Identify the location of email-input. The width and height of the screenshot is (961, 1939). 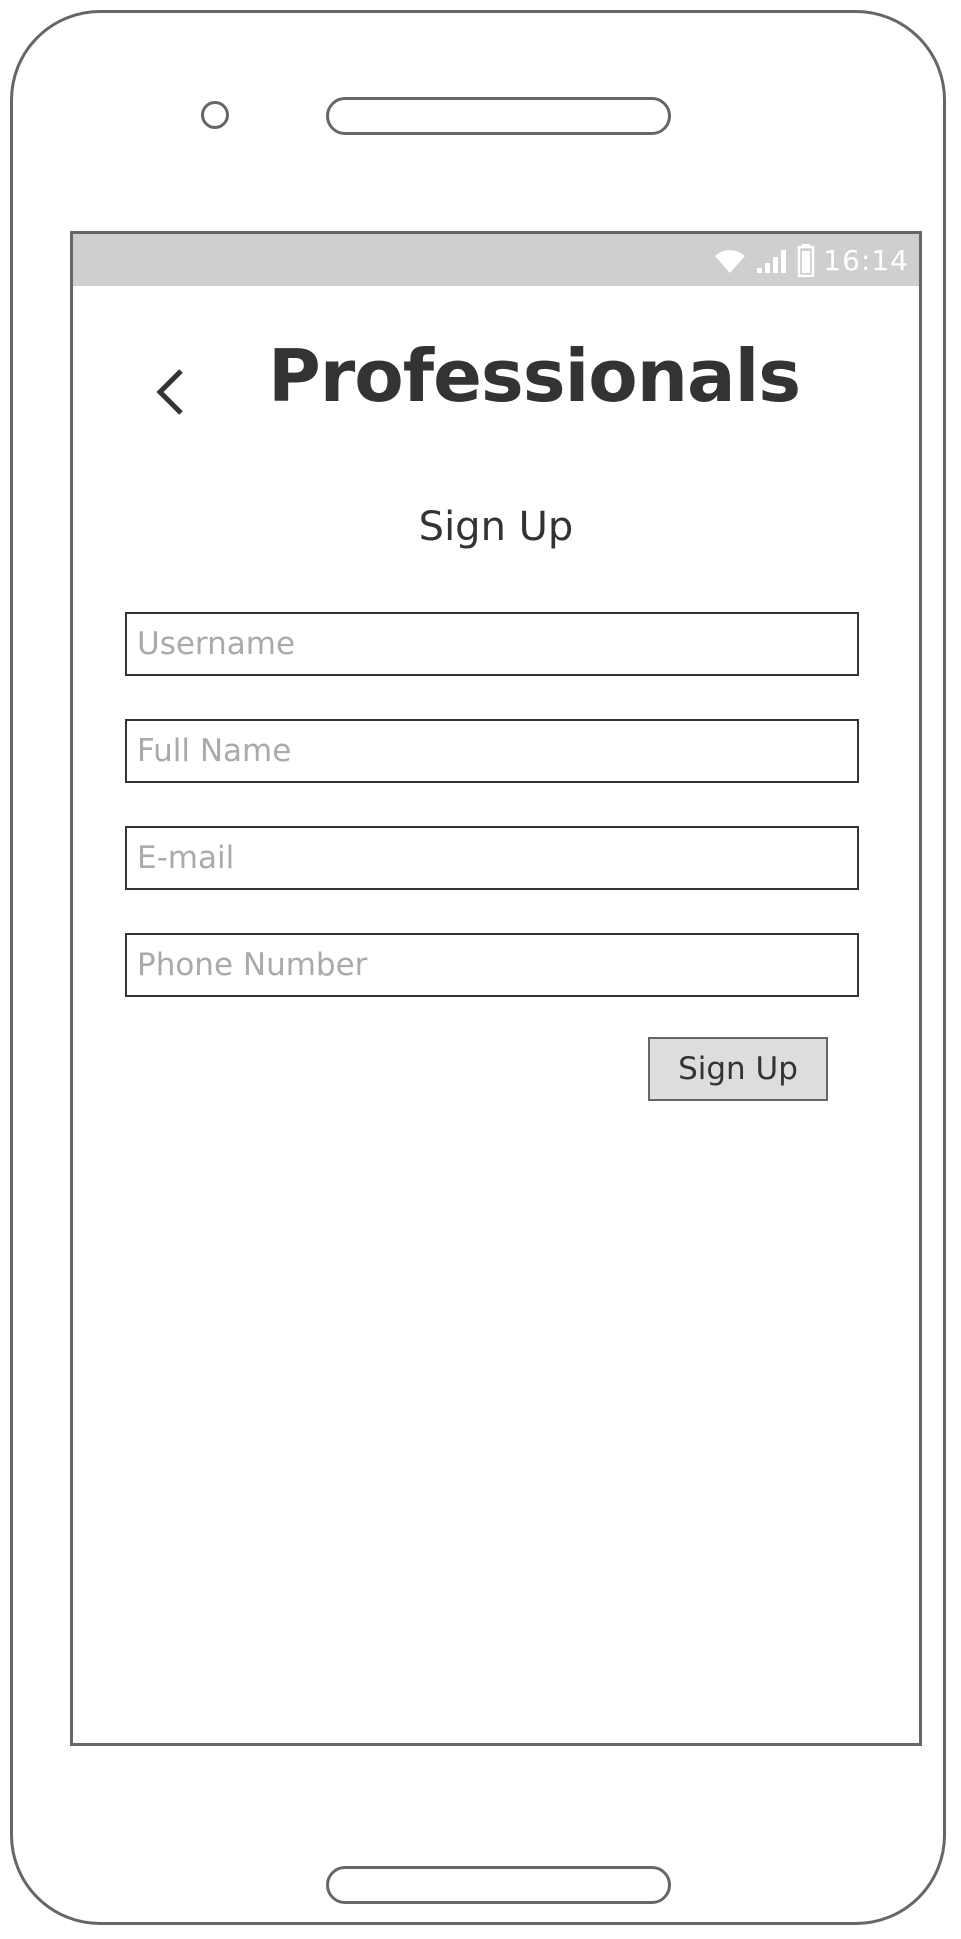
(492, 858).